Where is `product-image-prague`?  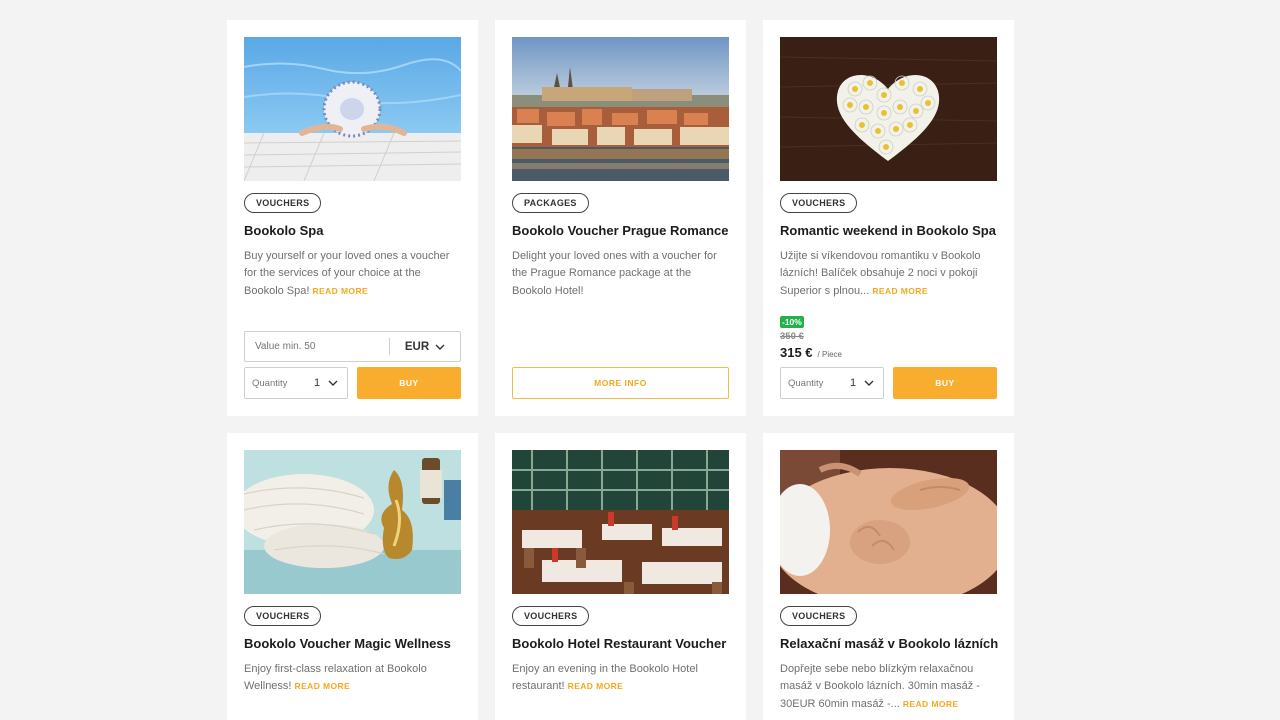 product-image-prague is located at coordinates (620, 109).